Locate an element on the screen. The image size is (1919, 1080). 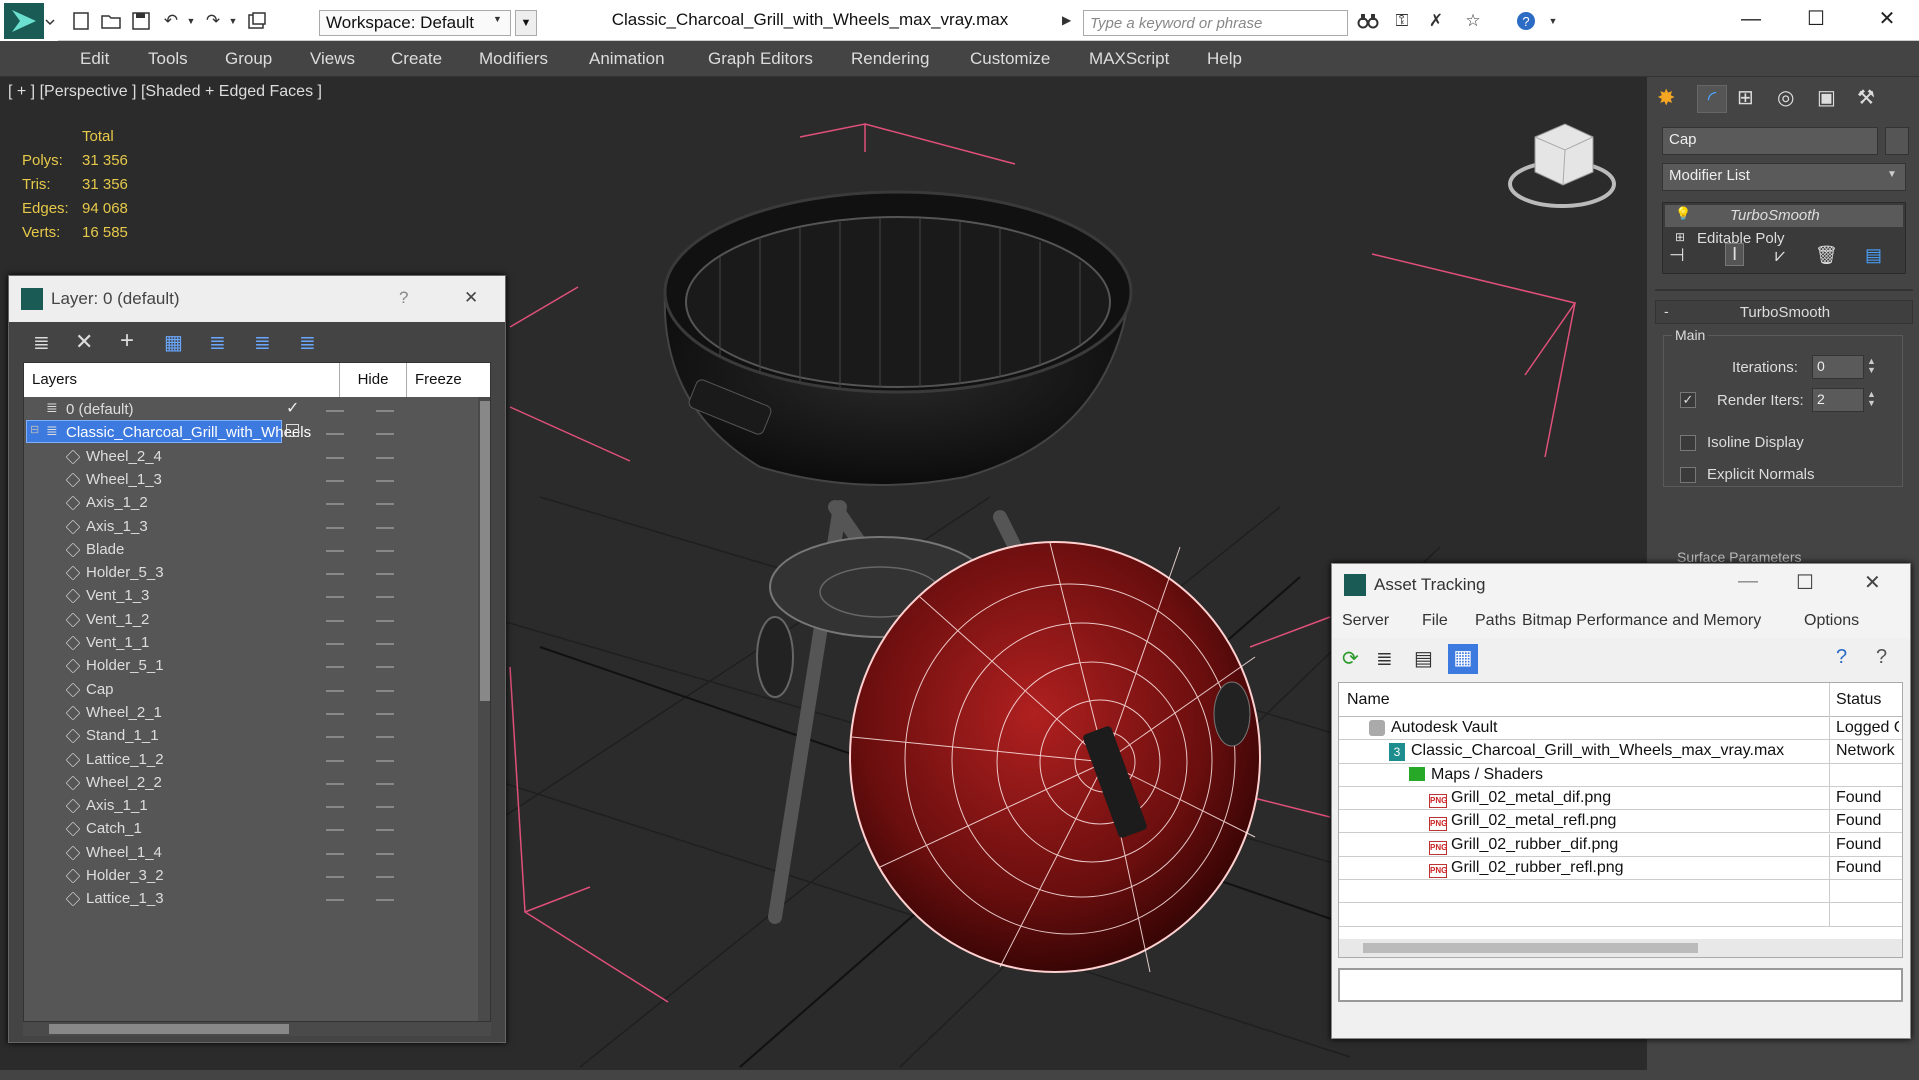
freeze-all-icon: ≣ is located at coordinates (307, 342).